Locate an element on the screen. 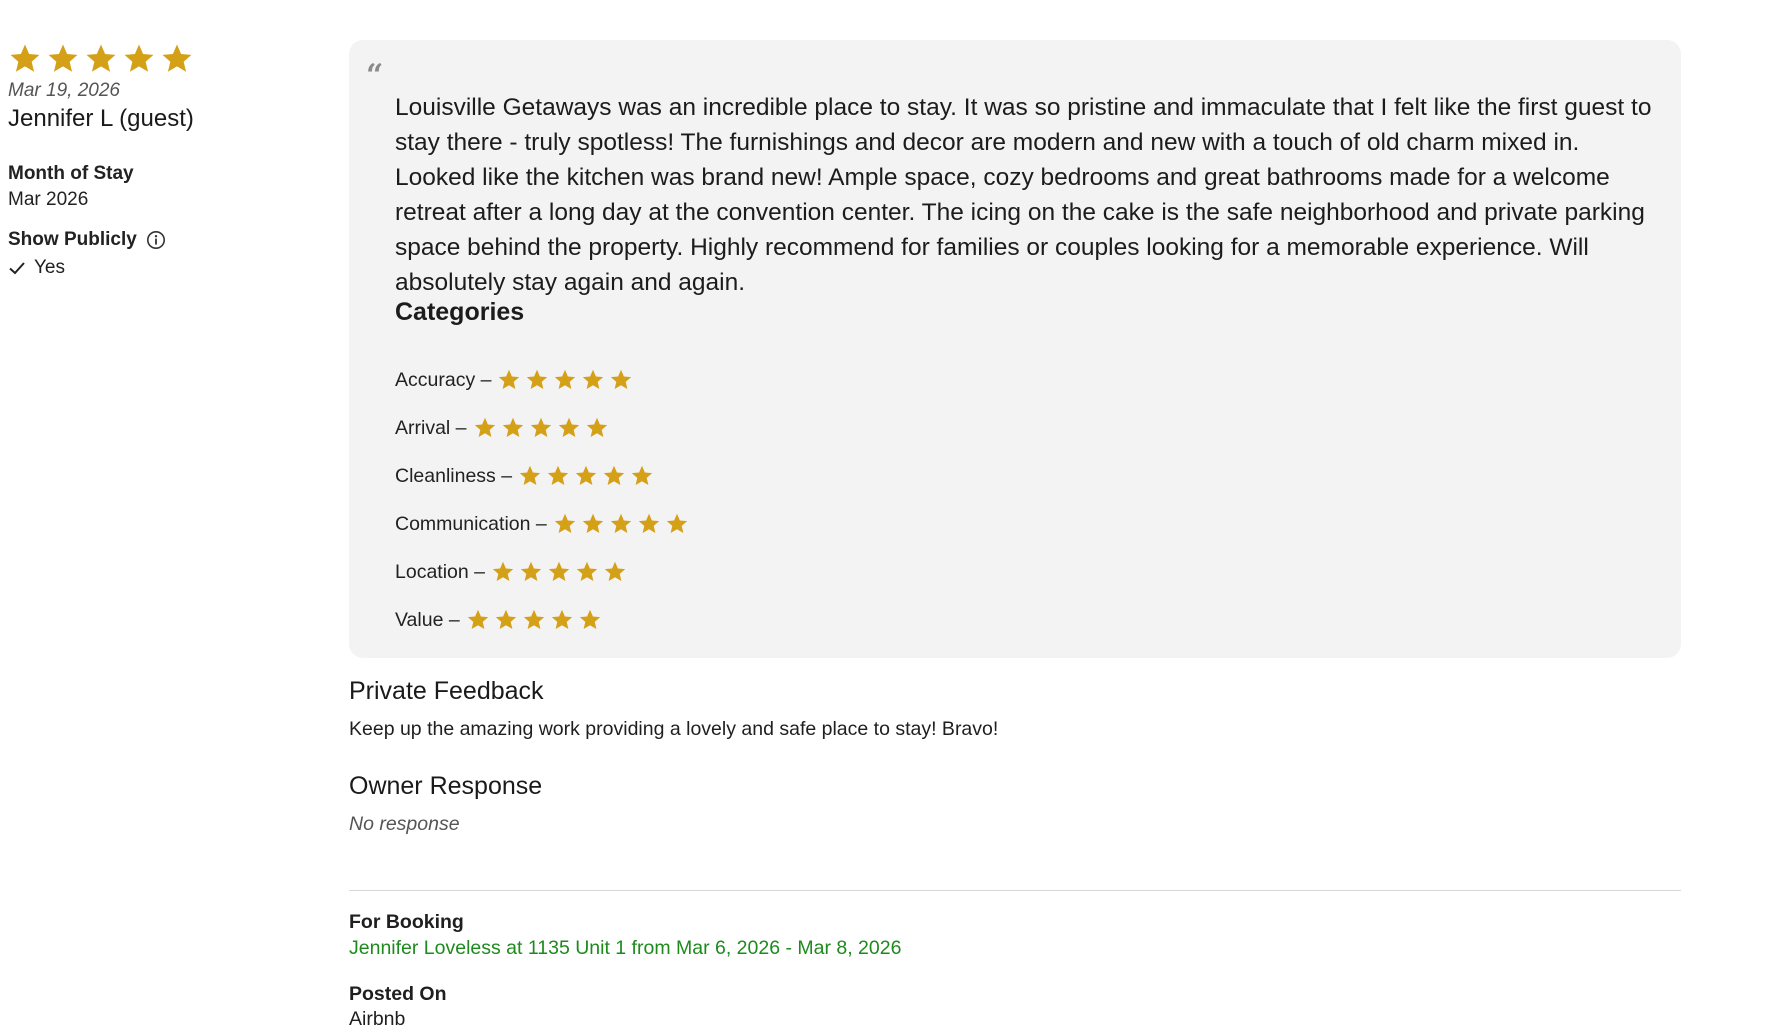 The width and height of the screenshot is (1774, 1031). category-row: Arrival – is located at coordinates (502, 428).